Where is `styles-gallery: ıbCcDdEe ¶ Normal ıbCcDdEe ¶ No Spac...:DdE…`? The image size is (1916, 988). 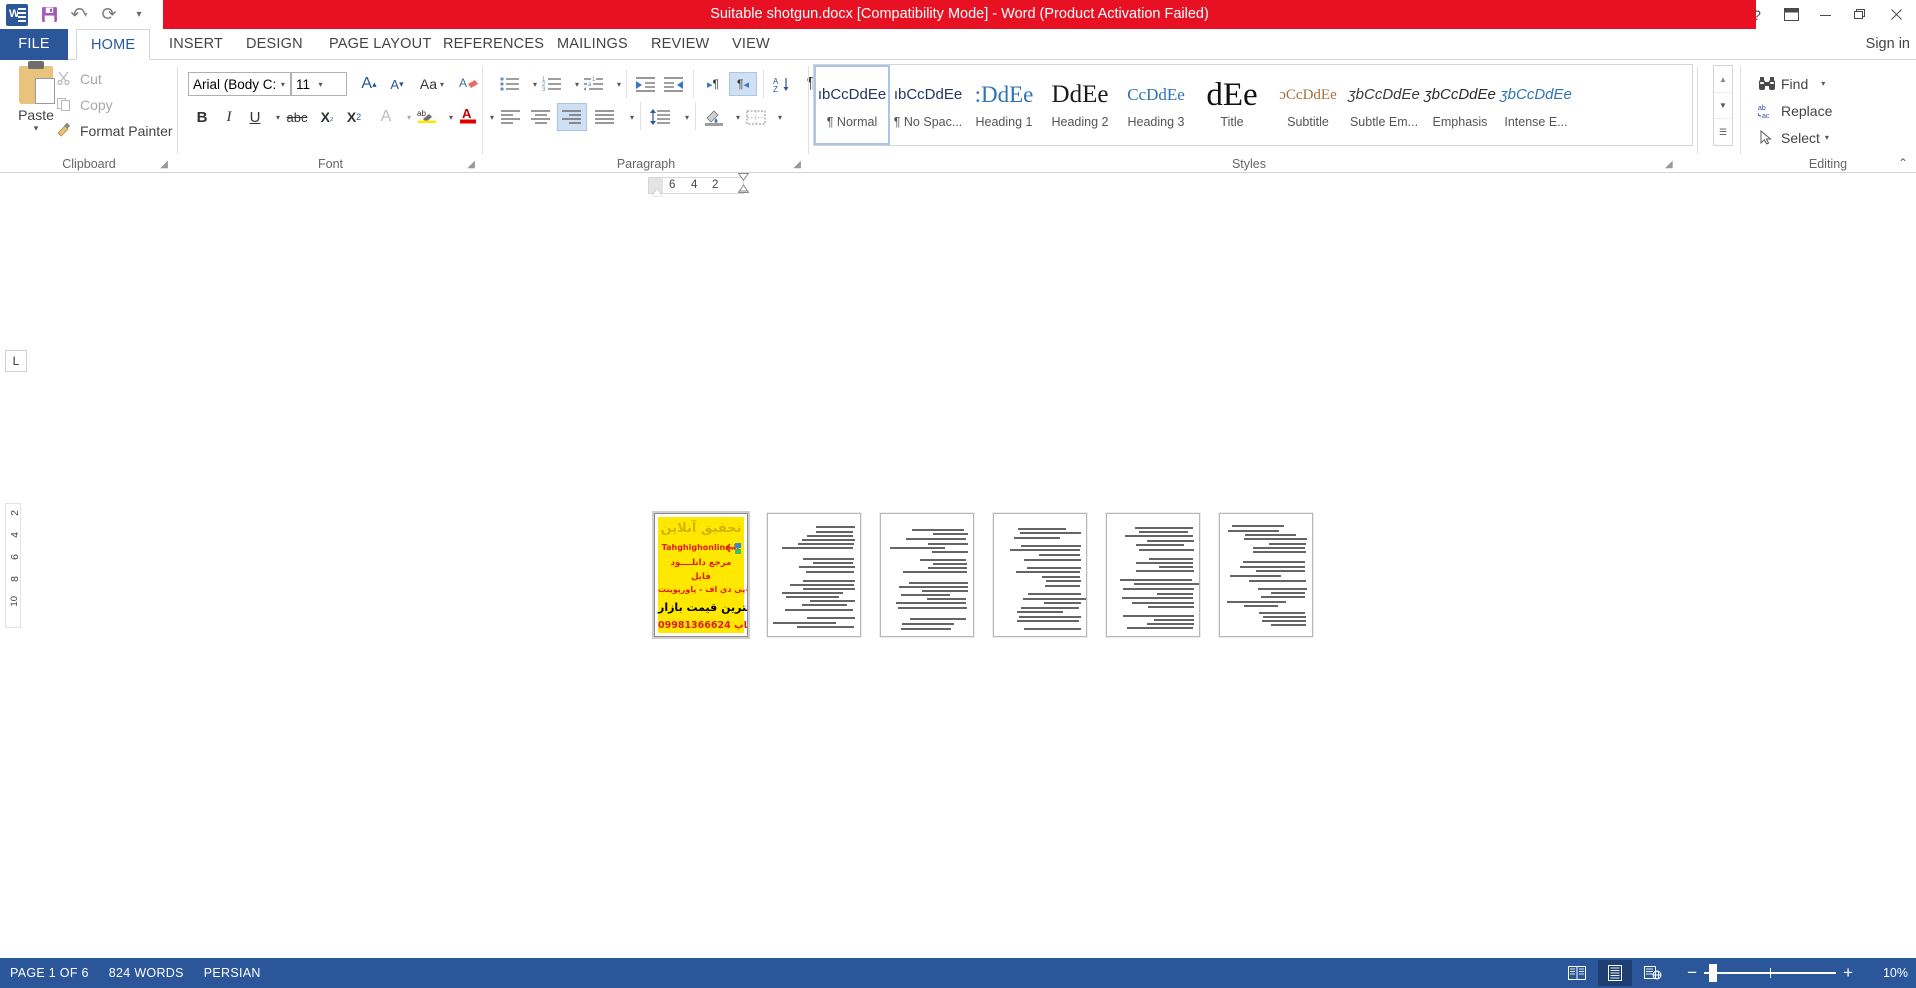
styles-gallery: ıbCcDdEe ¶ Normal ıbCcDdEe ¶ No Spac...:DdE… is located at coordinates (1253, 105).